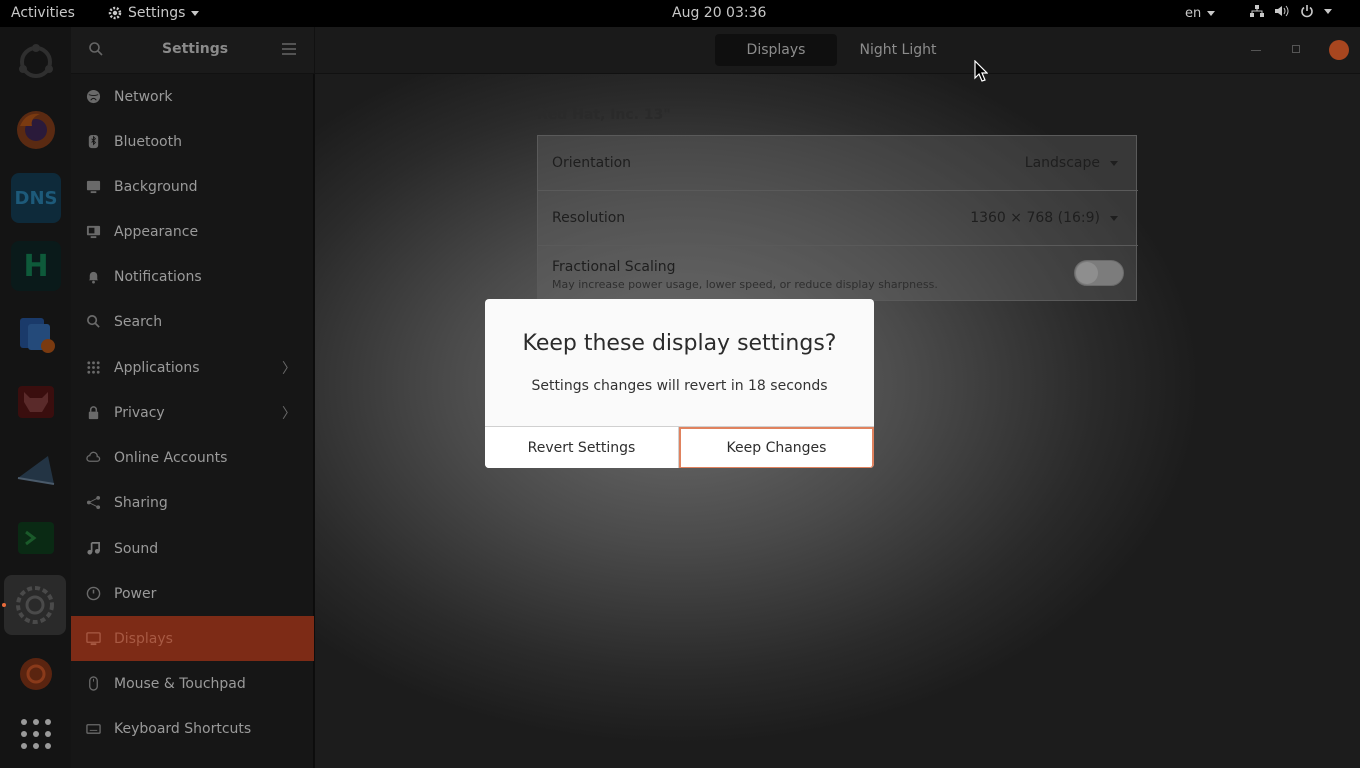 This screenshot has width=1360, height=768. I want to click on resolution-value: 1360 × 768 (16:9), so click(1035, 218).